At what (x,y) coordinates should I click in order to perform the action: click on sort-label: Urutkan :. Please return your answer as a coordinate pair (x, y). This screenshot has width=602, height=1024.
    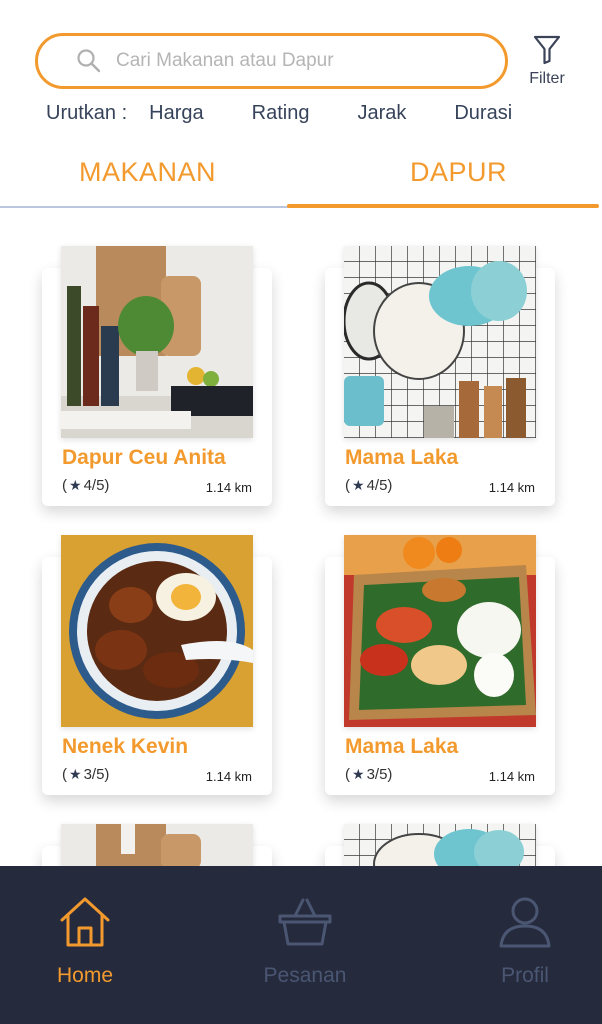
    Looking at the image, I should click on (87, 113).